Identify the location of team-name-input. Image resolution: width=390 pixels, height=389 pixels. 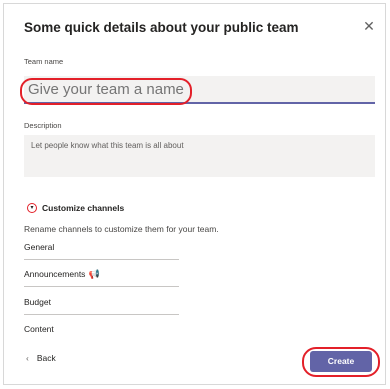
(199, 90).